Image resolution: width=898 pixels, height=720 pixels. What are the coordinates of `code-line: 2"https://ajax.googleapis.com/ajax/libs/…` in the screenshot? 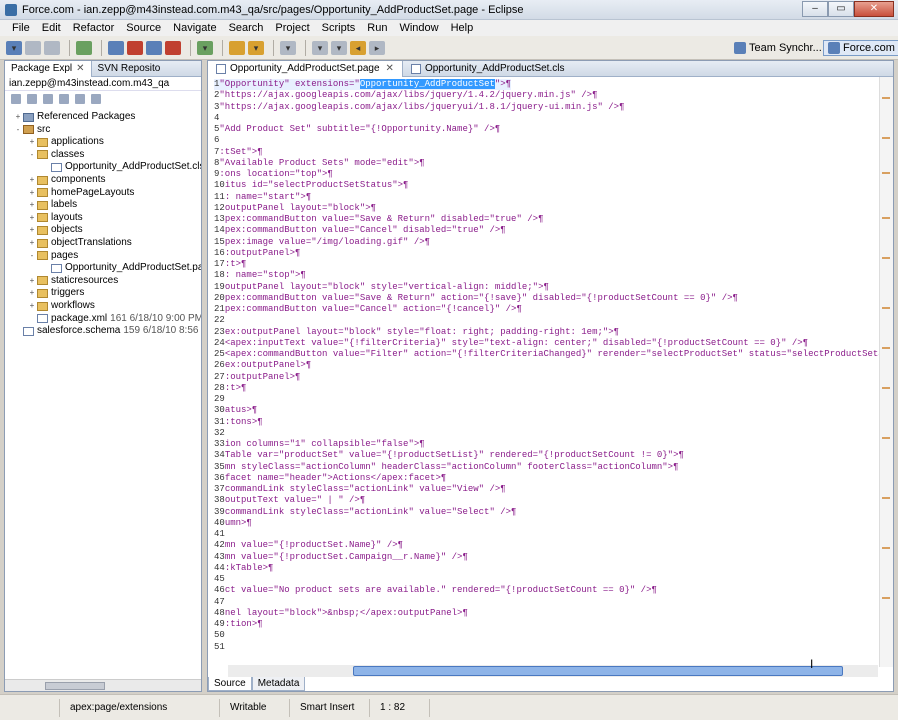 It's located at (405, 95).